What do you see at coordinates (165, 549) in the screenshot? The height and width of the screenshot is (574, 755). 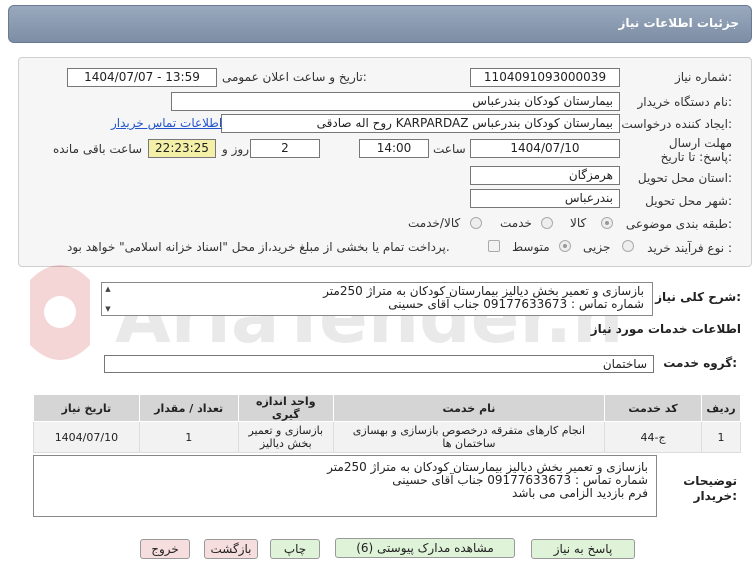 I see `exit-button: خروج` at bounding box center [165, 549].